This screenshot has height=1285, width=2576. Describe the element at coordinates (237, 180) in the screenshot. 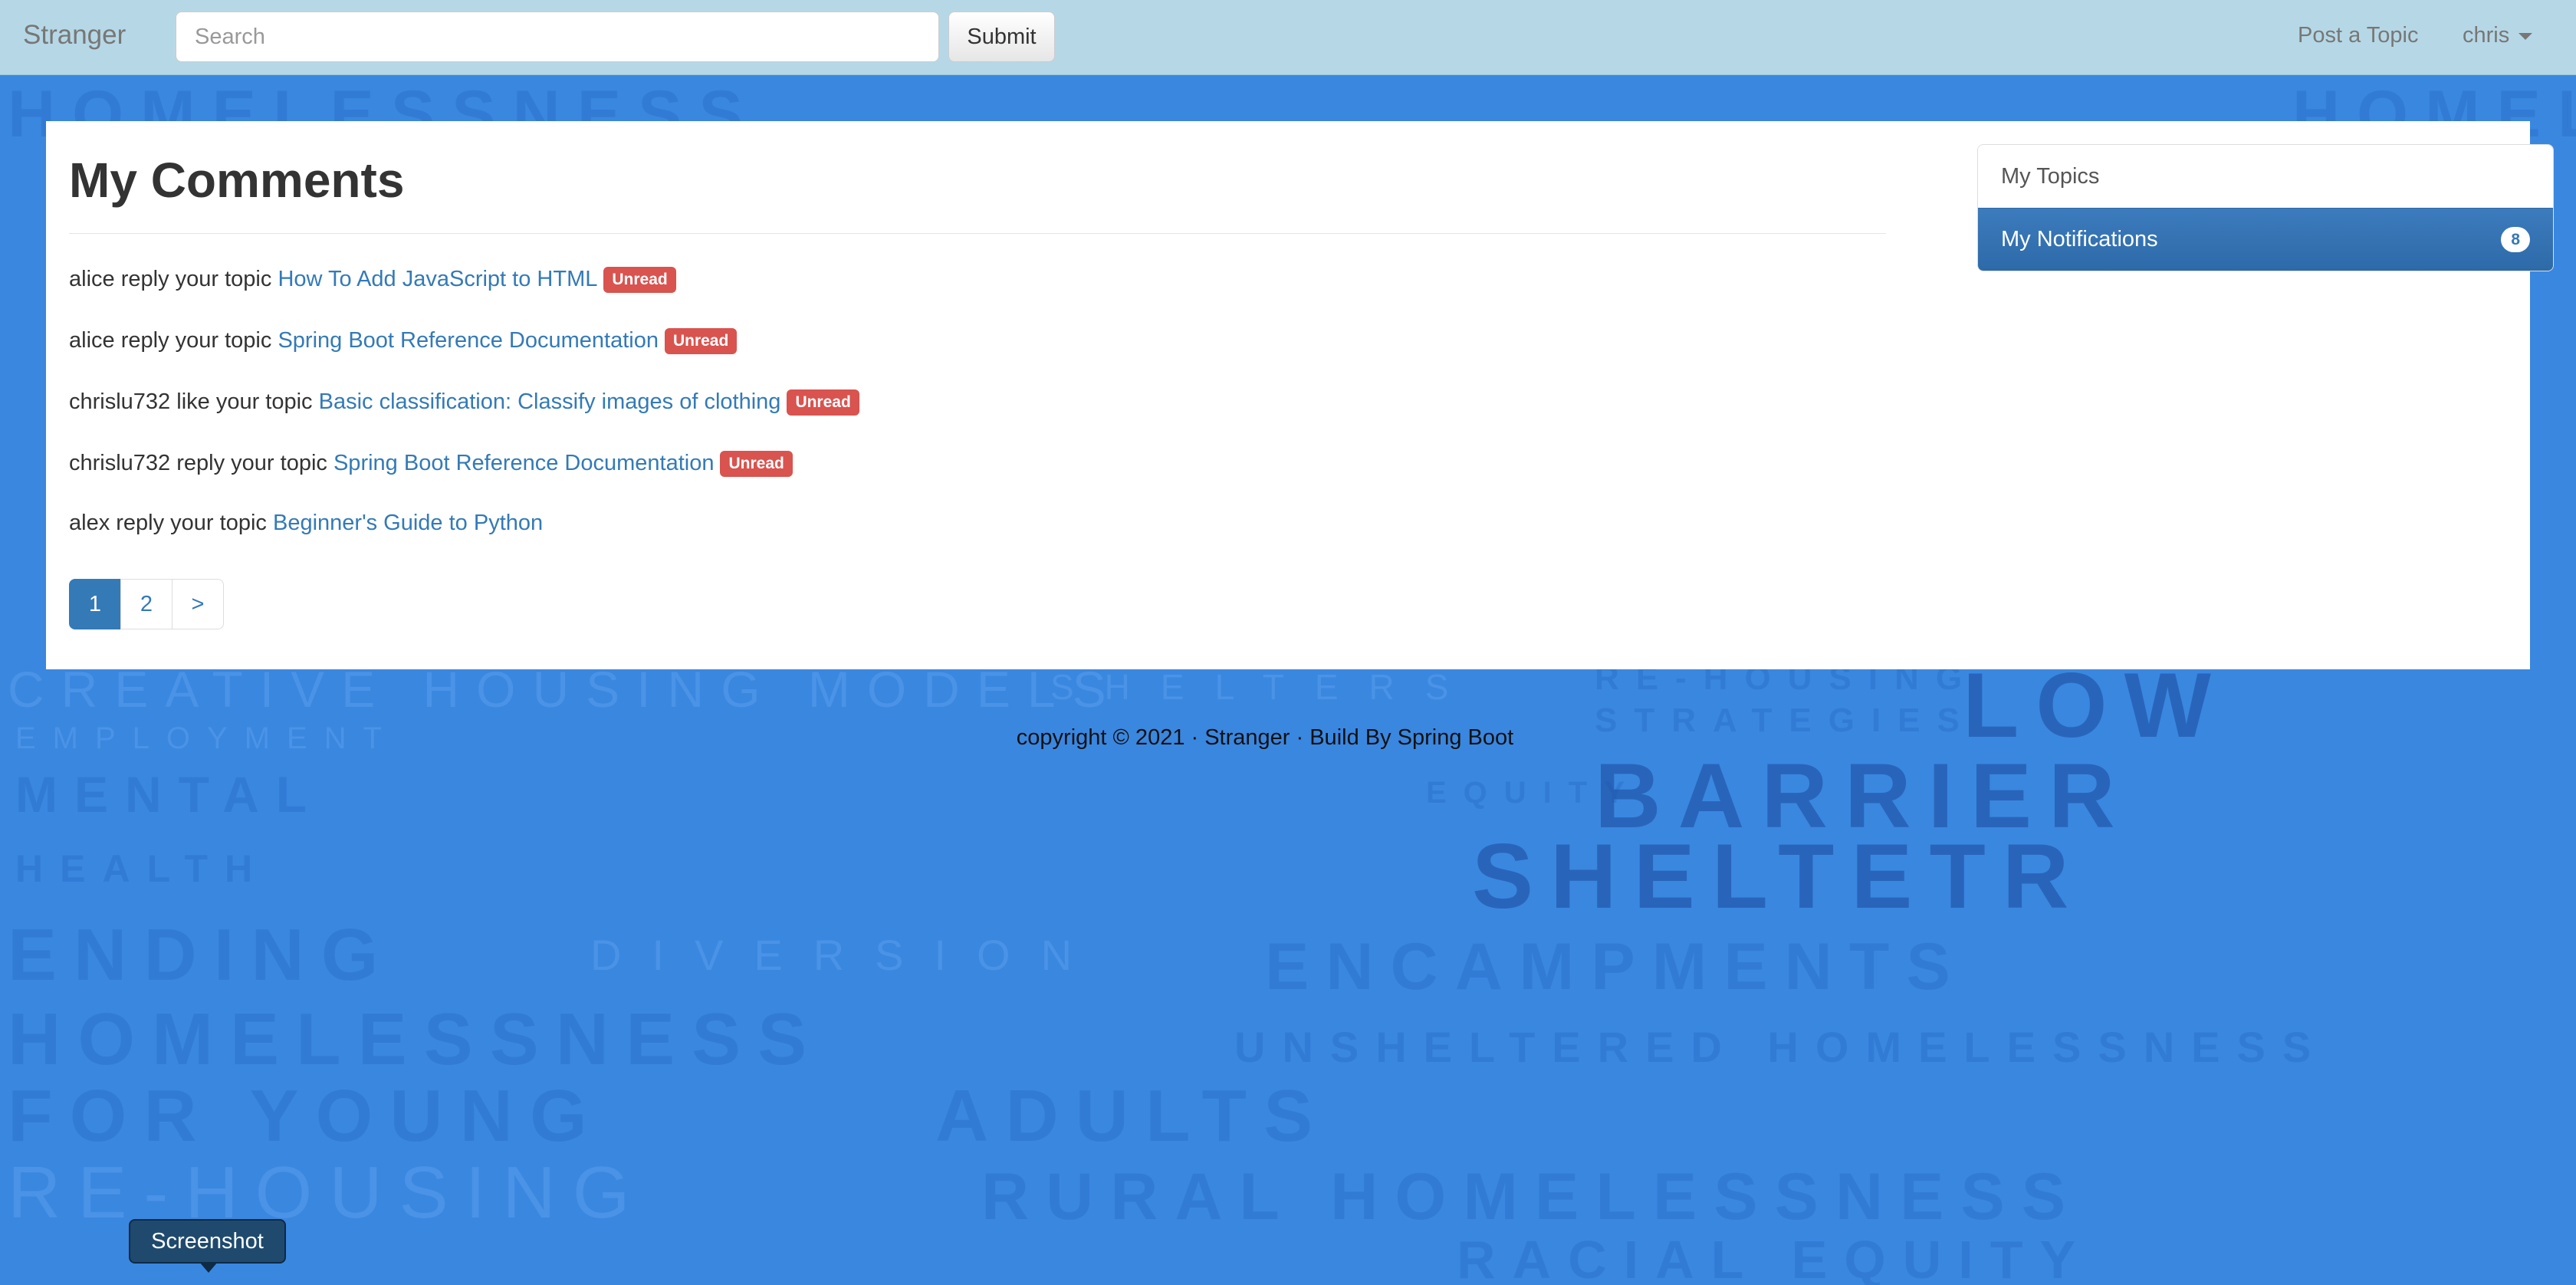

I see `page-title: My Comments` at that location.